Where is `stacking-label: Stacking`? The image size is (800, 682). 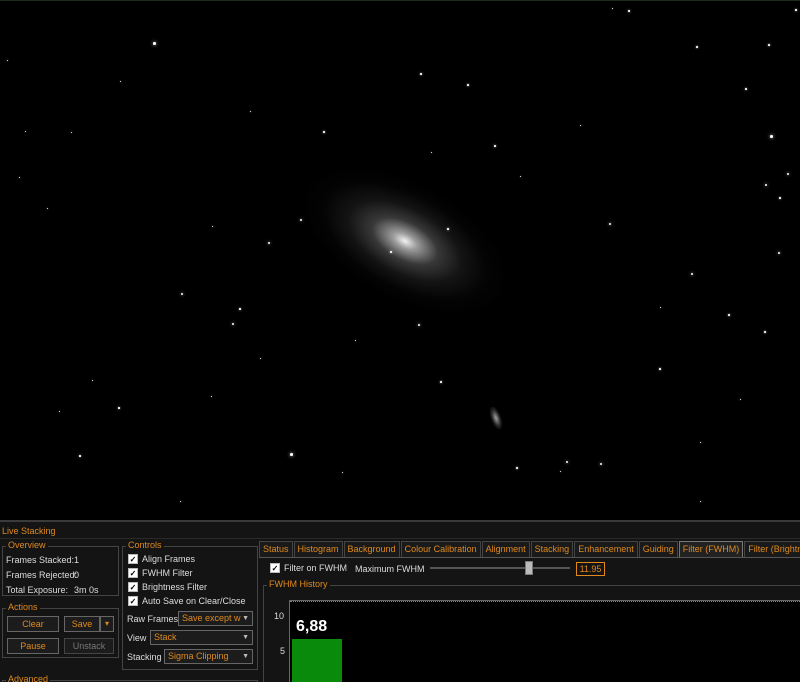
stacking-label: Stacking is located at coordinates (144, 657).